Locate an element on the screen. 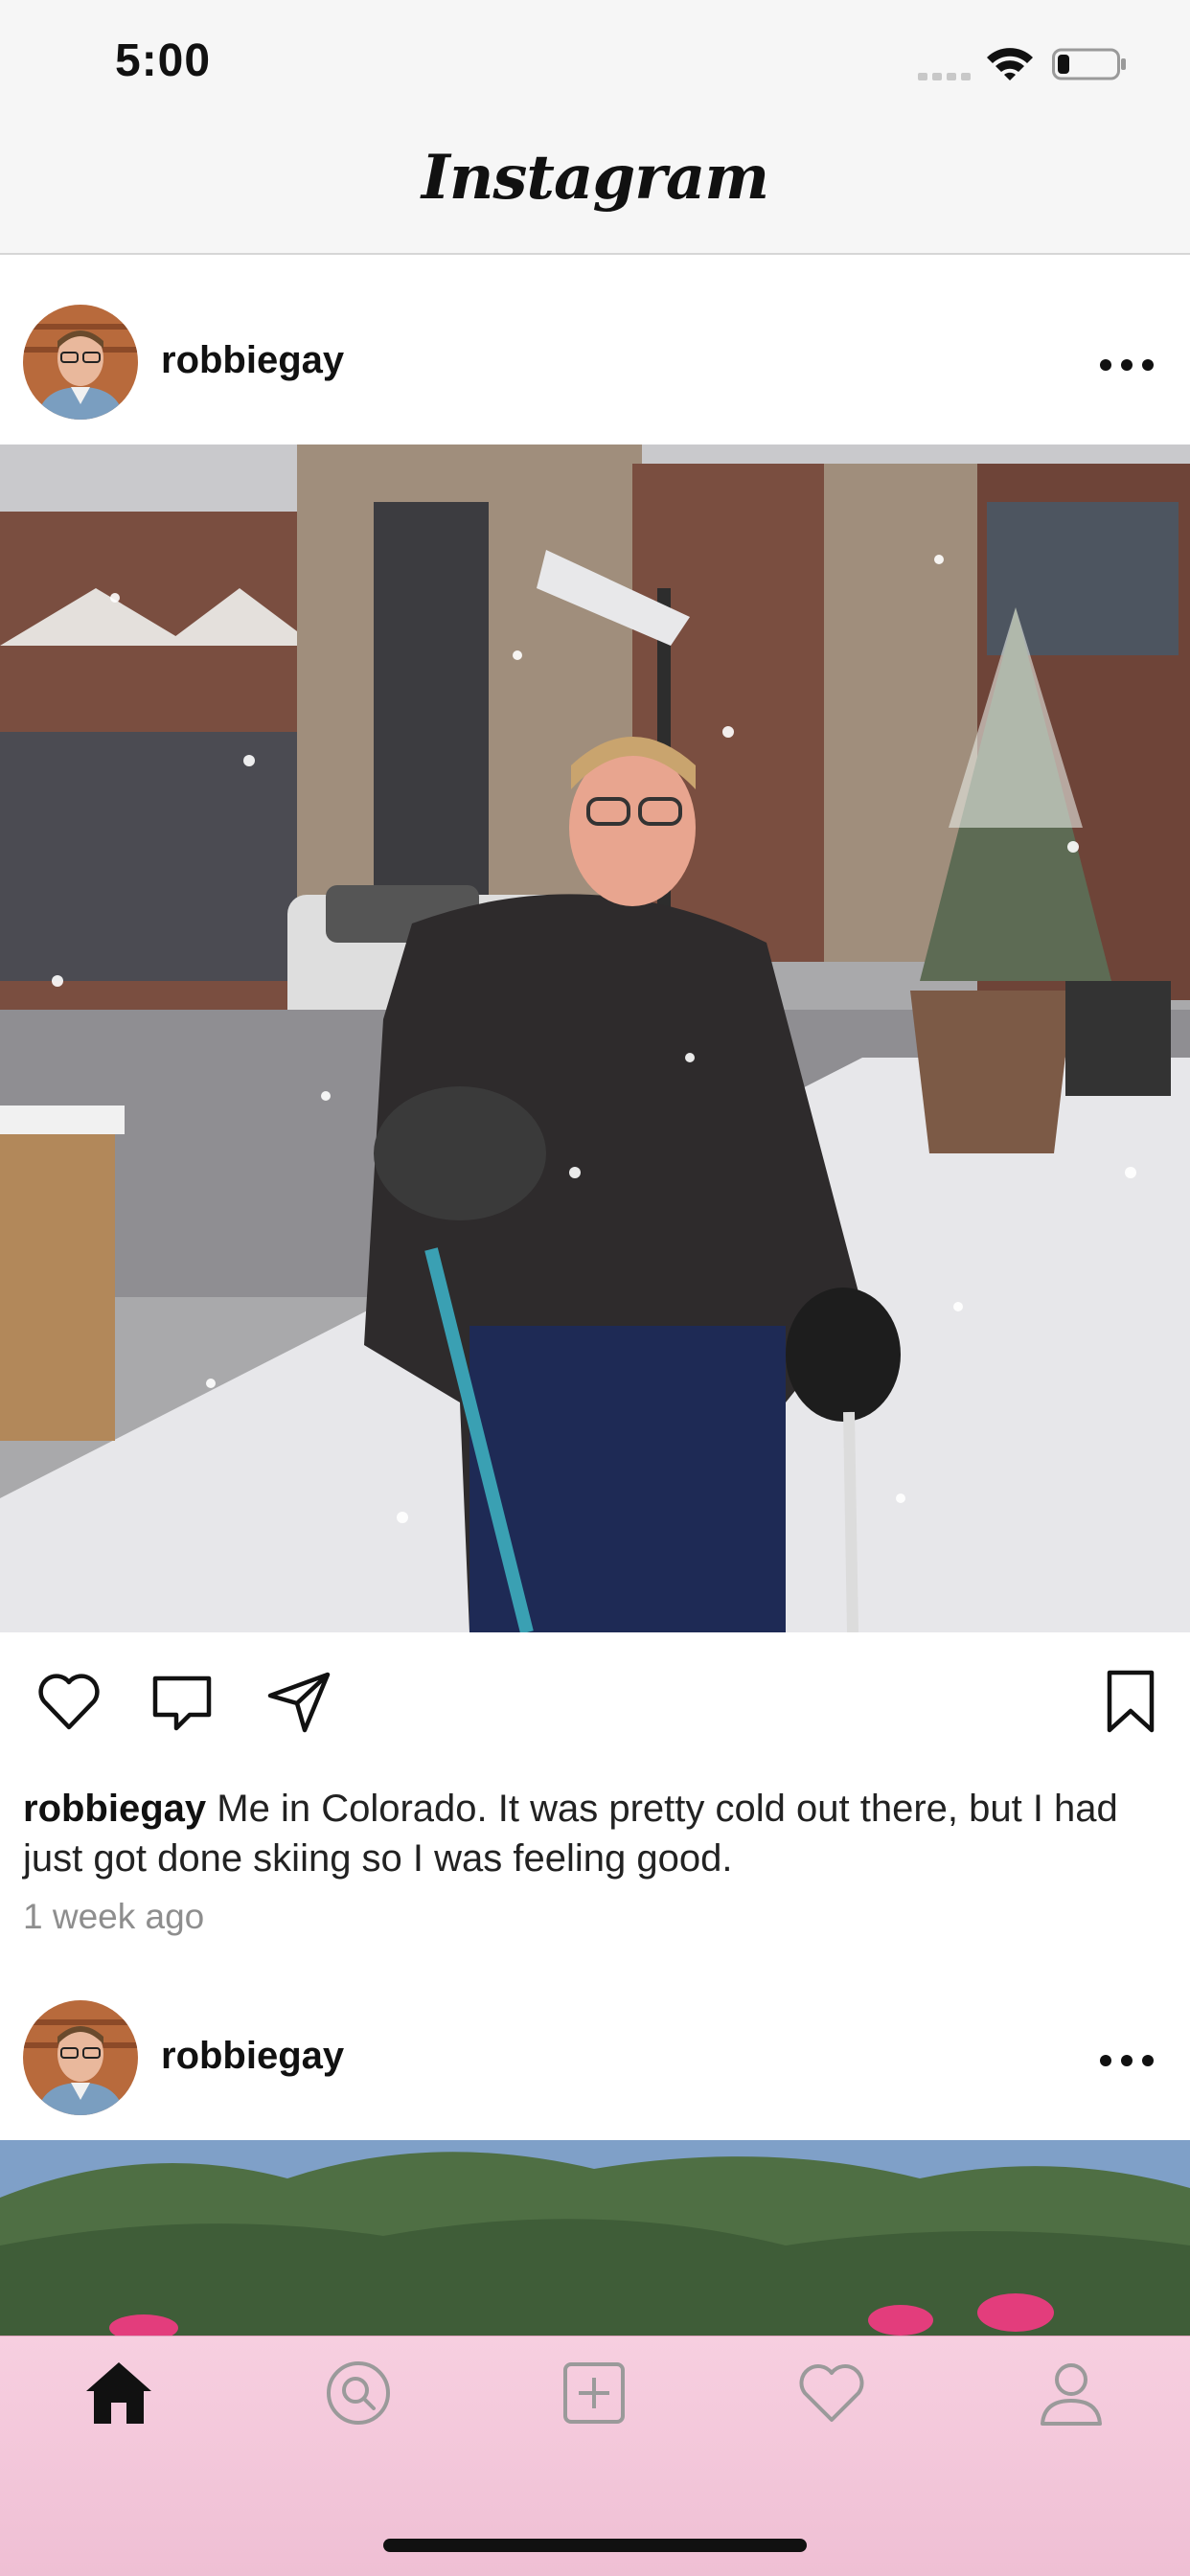  search-icon is located at coordinates (358, 2393).